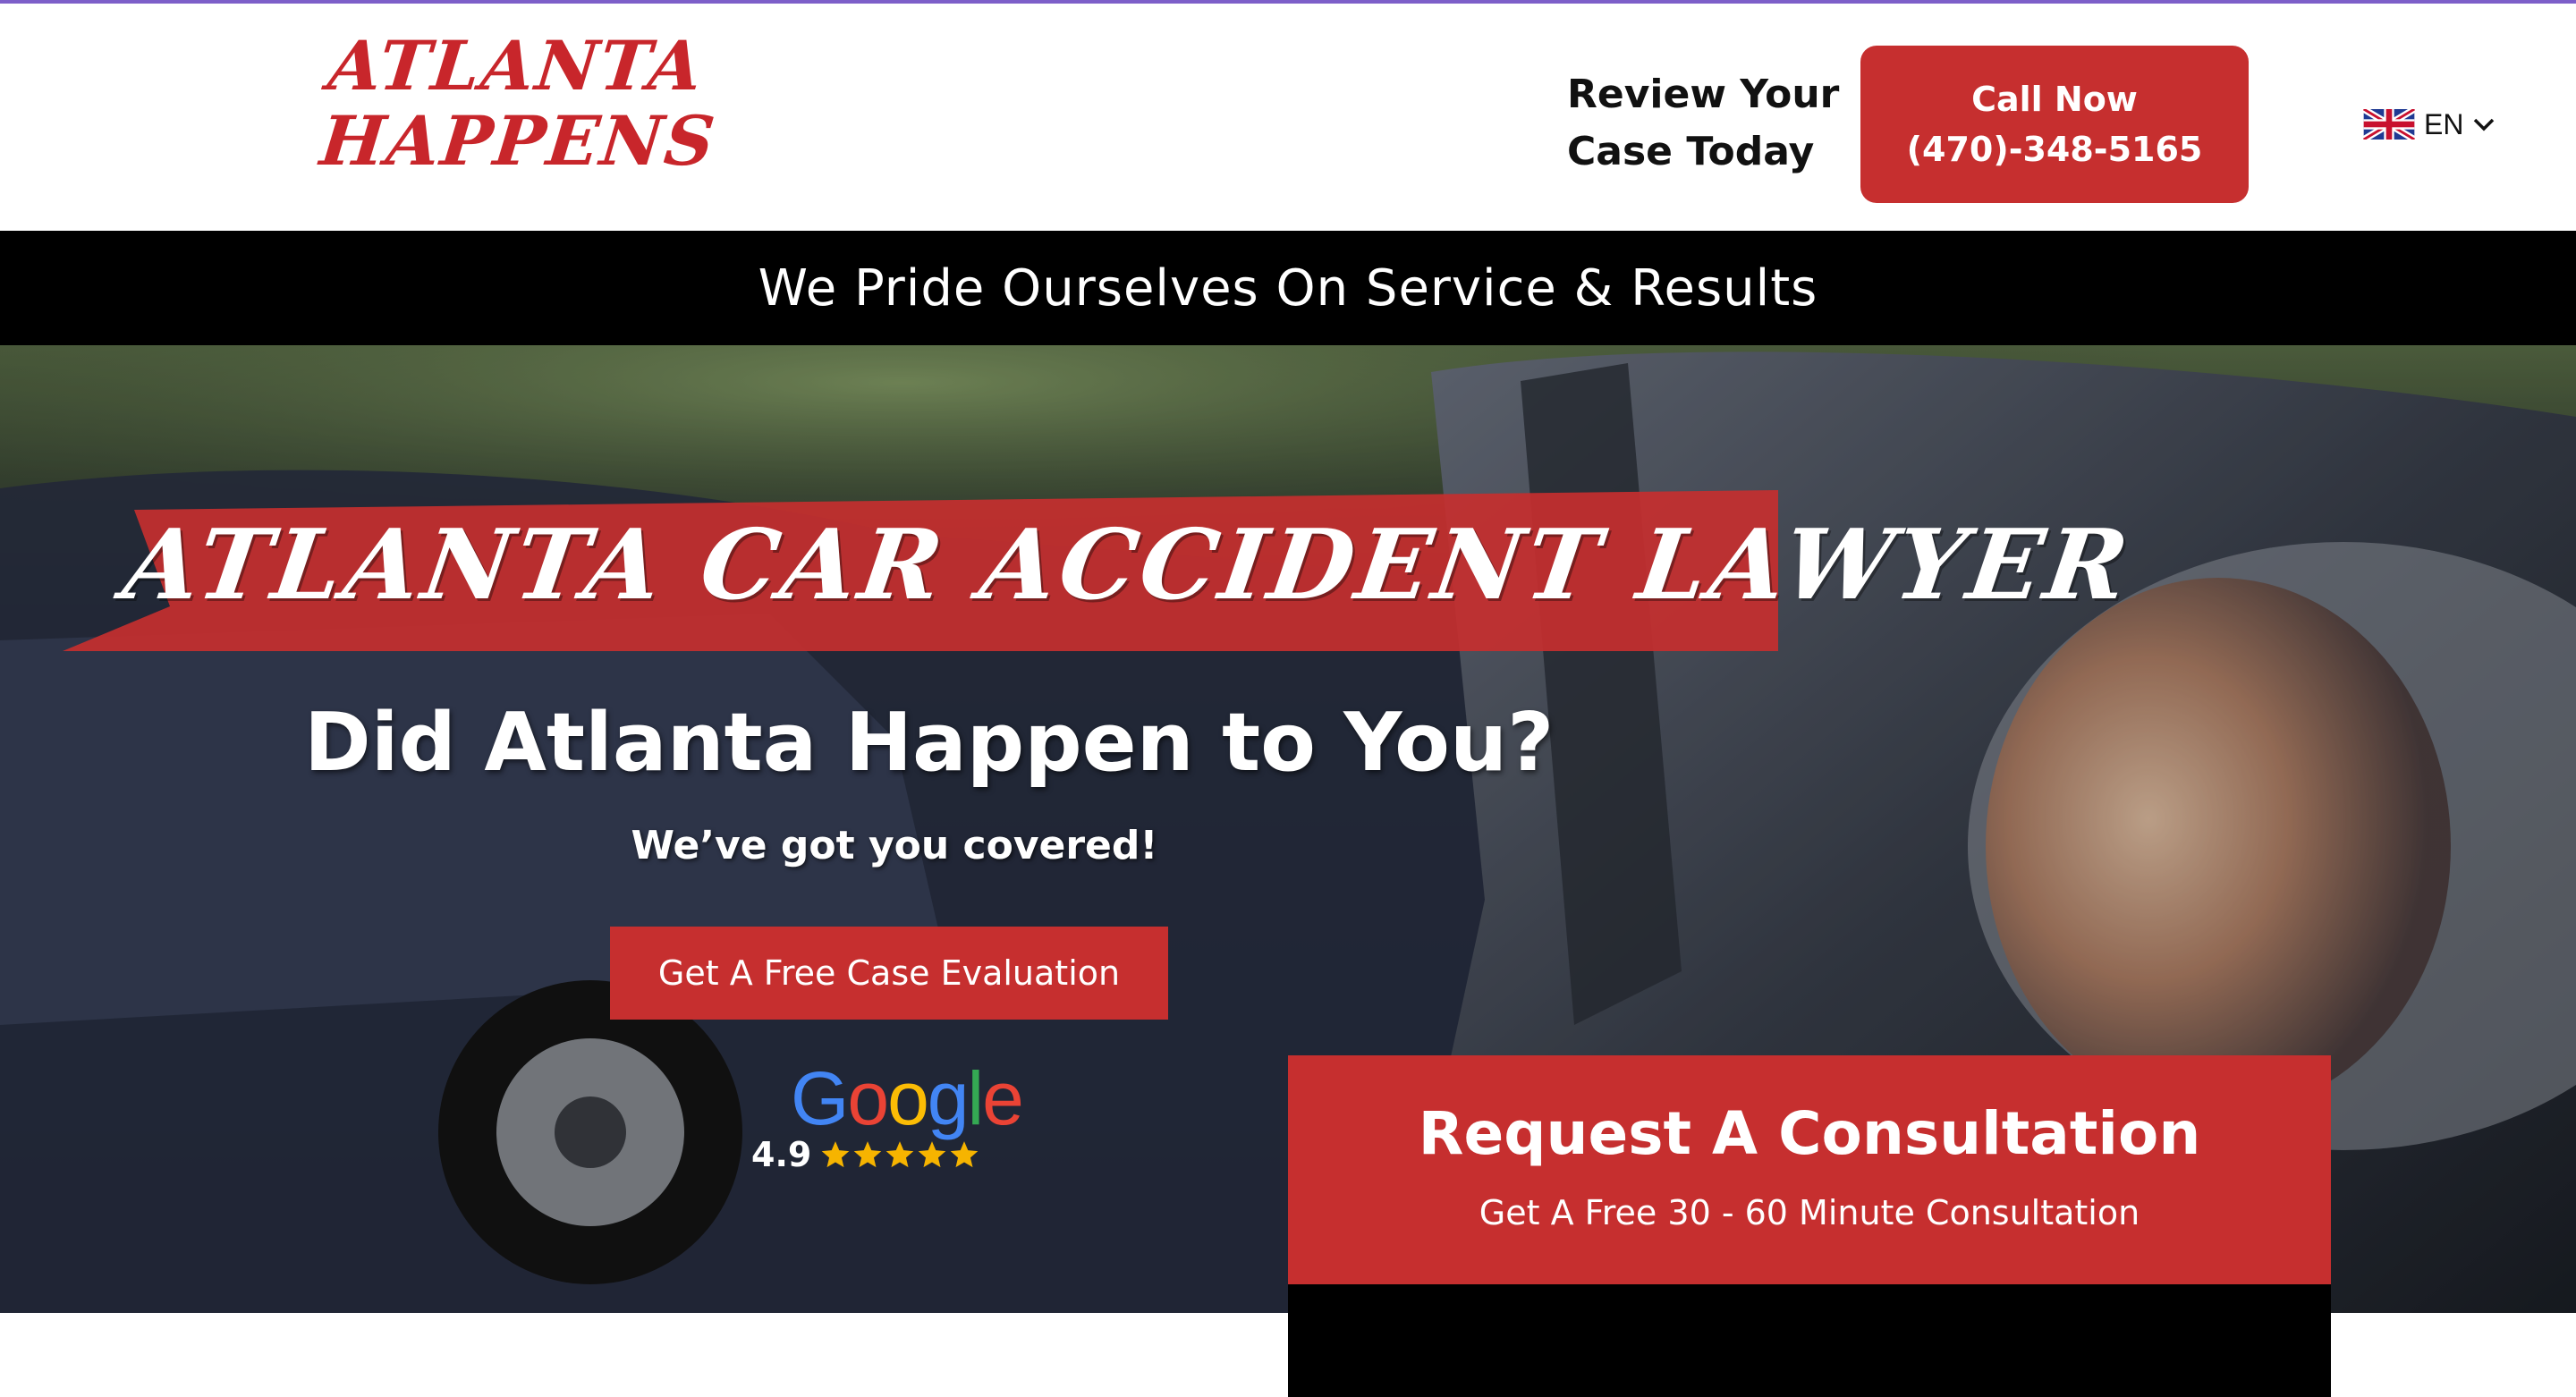  Describe the element at coordinates (1809, 1133) in the screenshot. I see `consultation-title: Request A Consultation` at that location.